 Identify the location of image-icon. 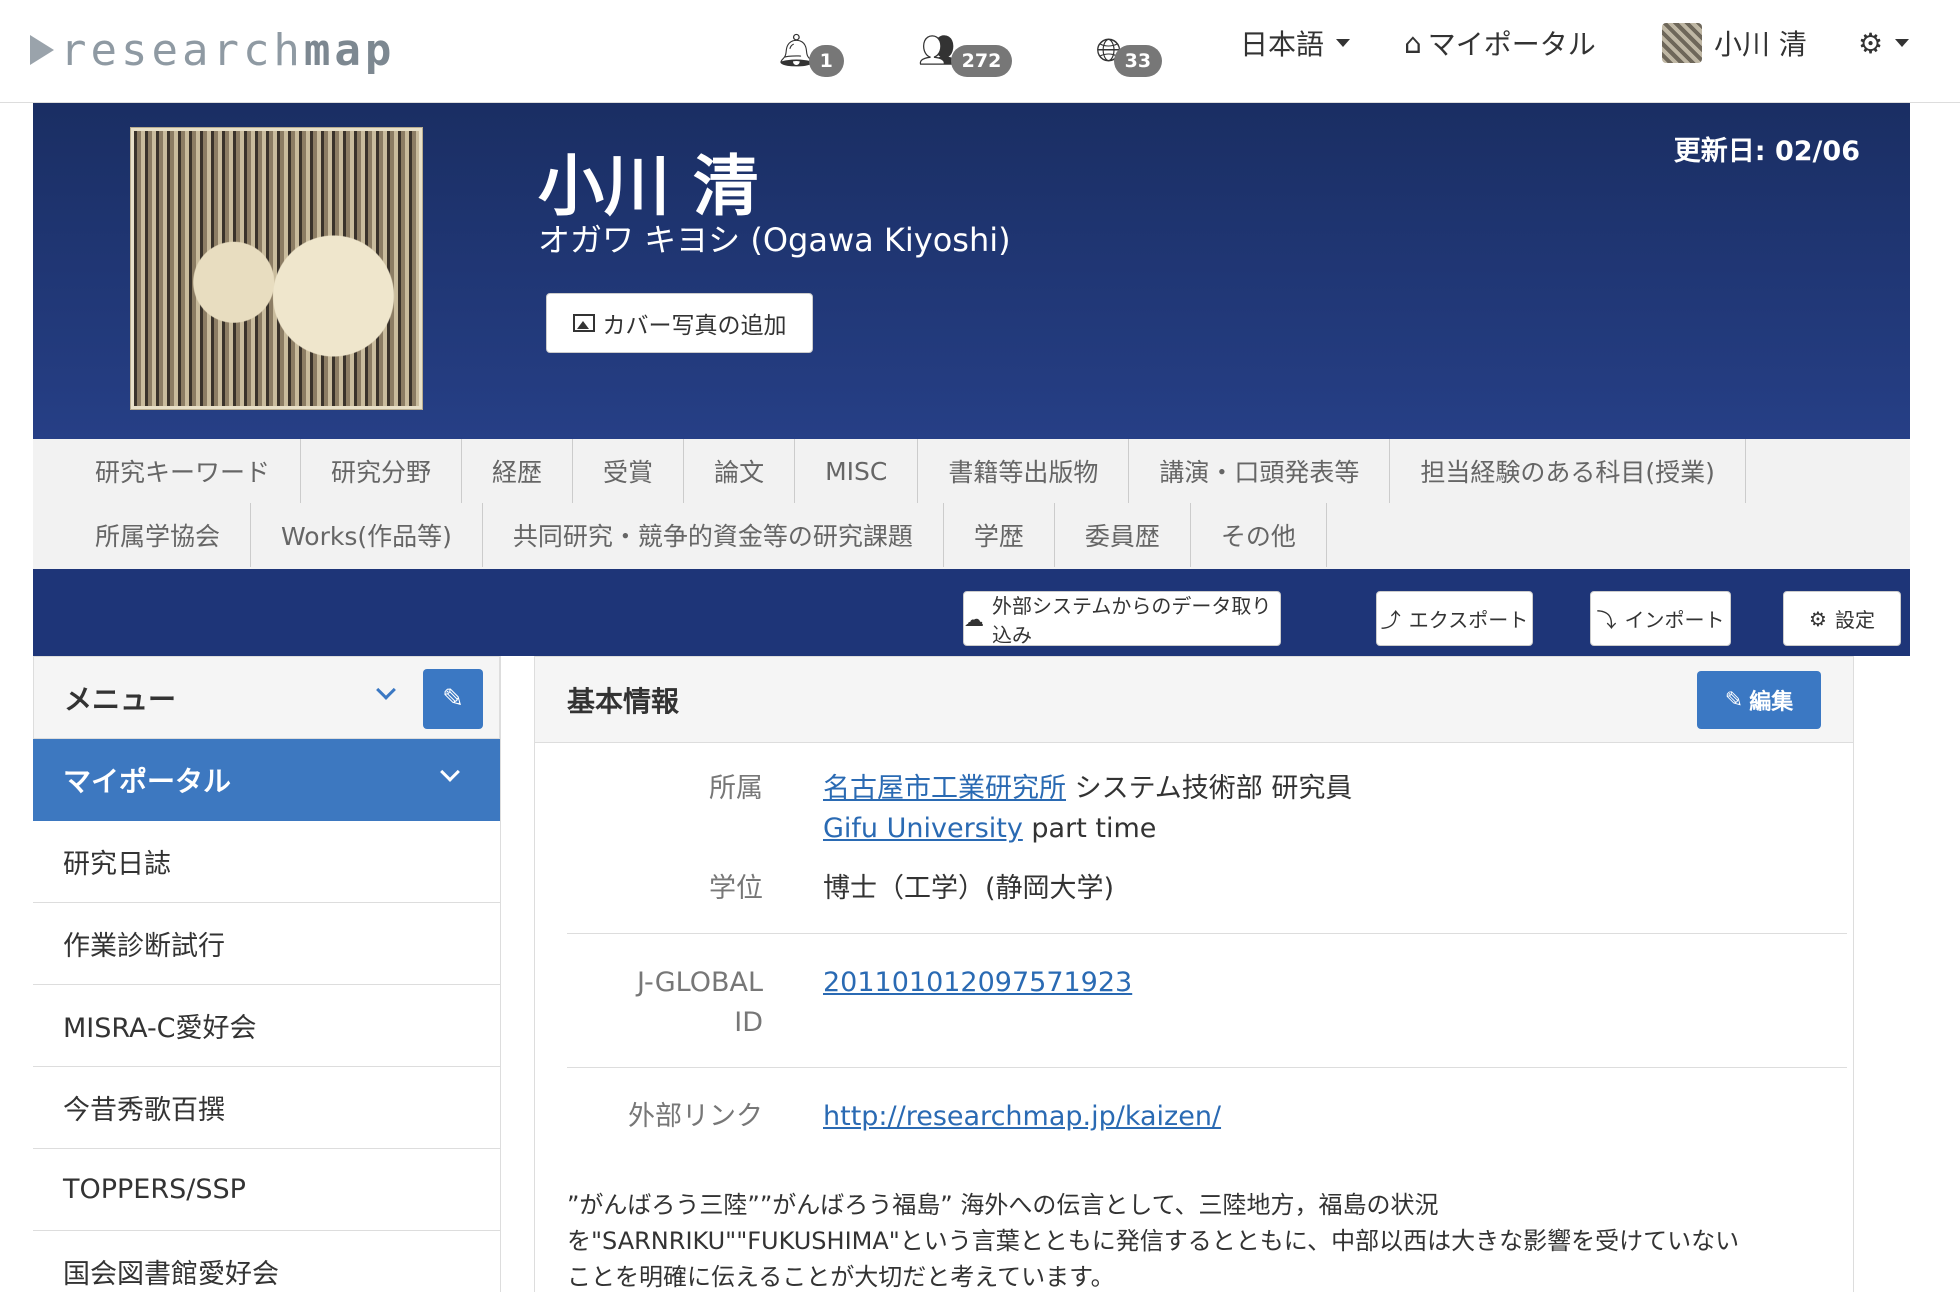
(583, 323).